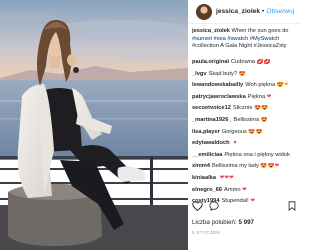  I want to click on comment-text: Gorgeous, so click(234, 131).